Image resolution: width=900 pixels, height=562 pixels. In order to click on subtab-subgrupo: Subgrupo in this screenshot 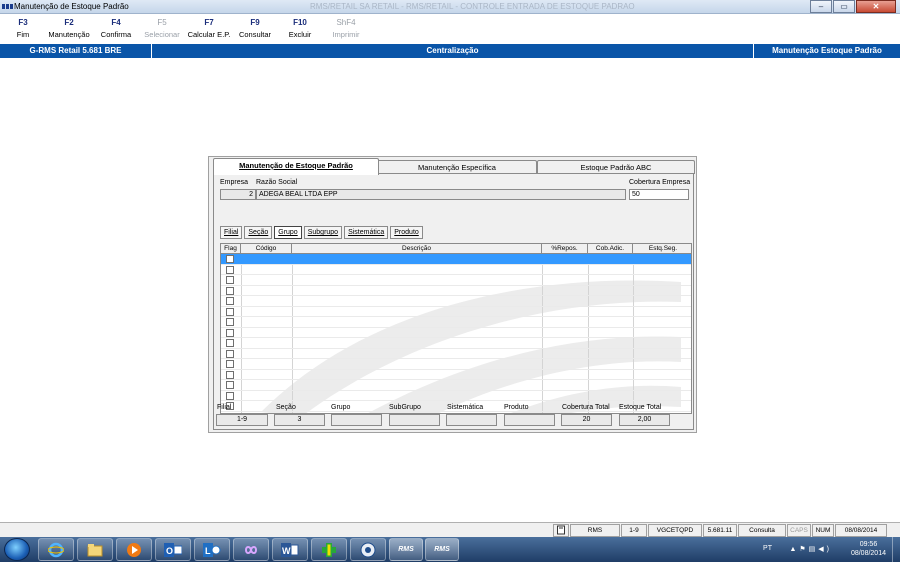, I will do `click(323, 232)`.